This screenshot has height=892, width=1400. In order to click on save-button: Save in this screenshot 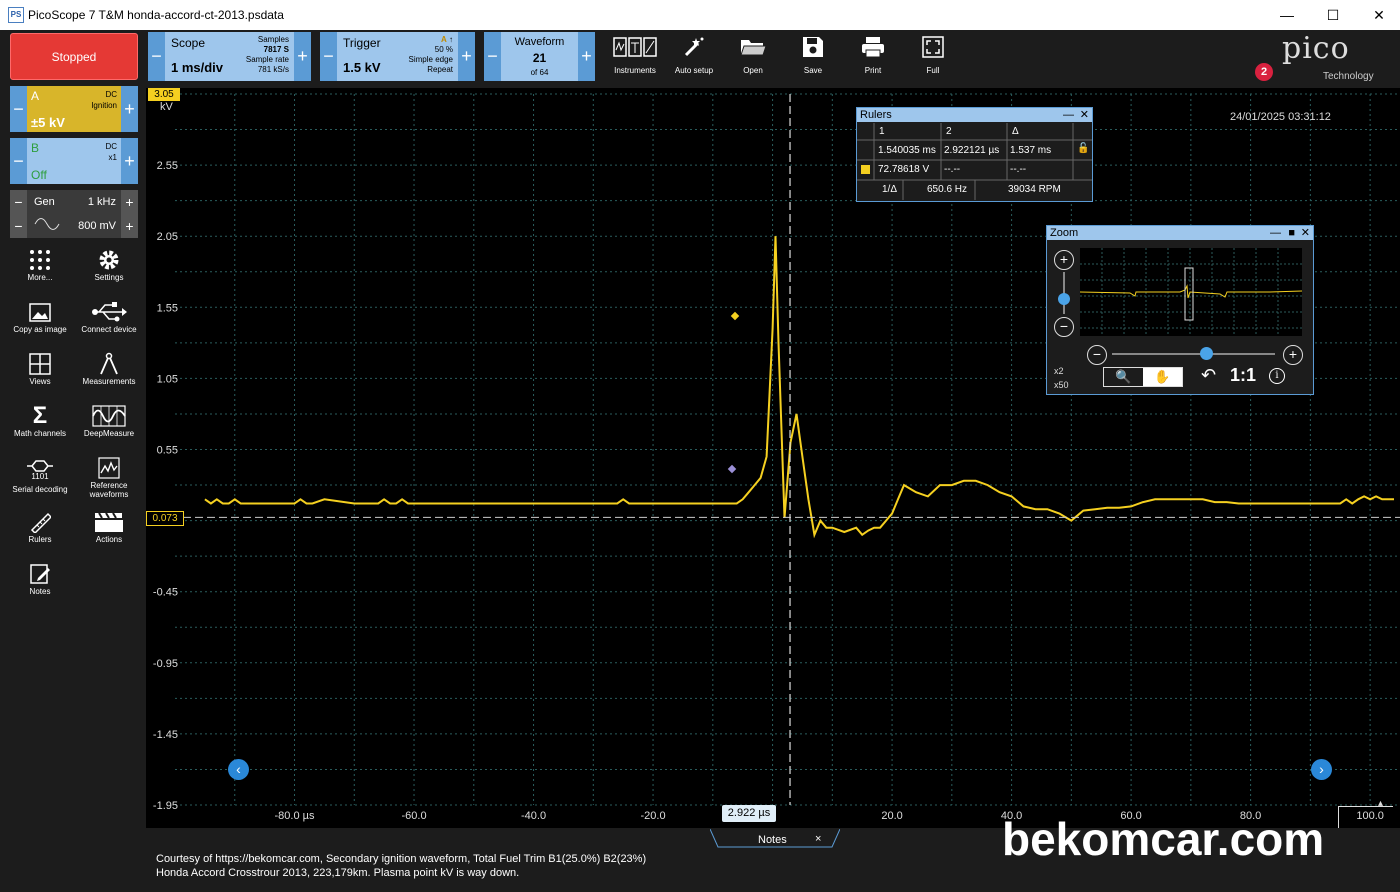, I will do `click(813, 56)`.